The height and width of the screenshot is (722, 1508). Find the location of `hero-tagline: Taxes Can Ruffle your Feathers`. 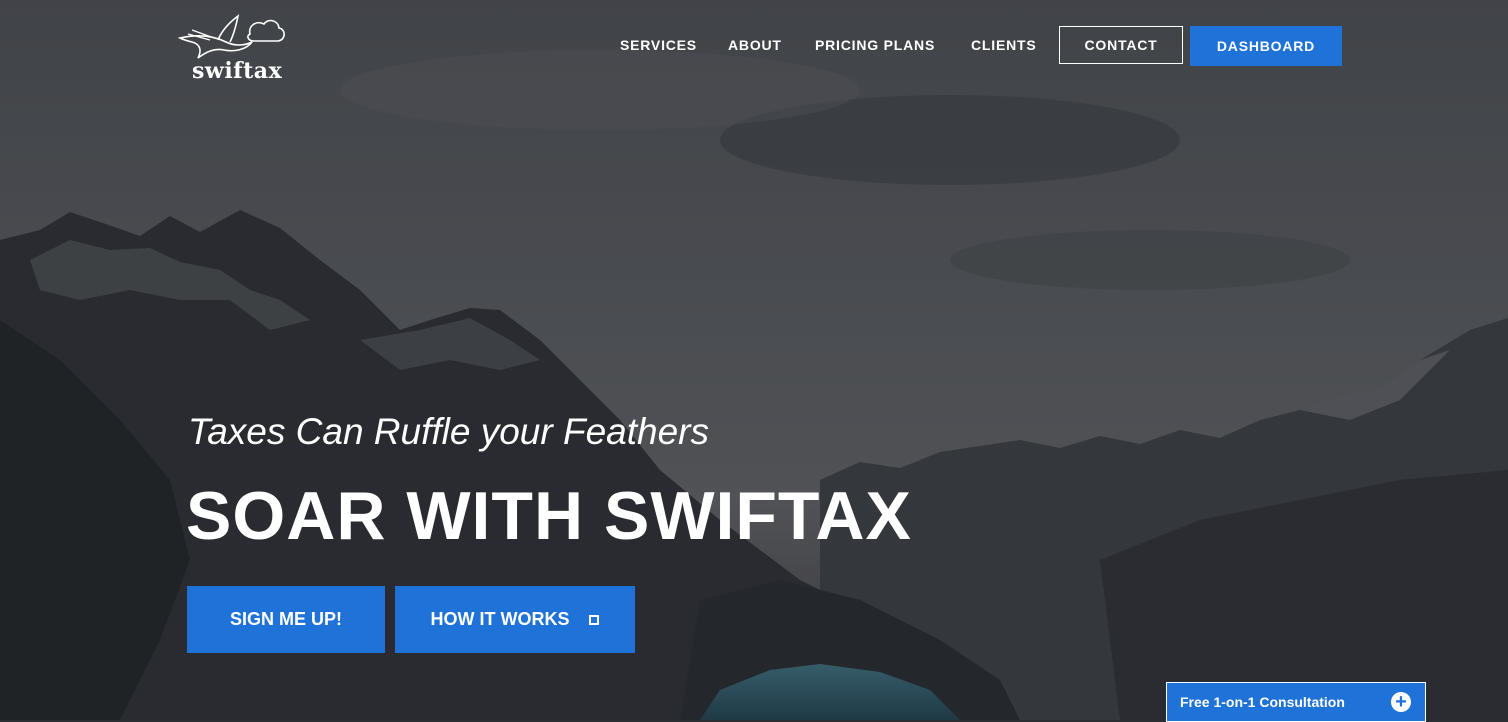

hero-tagline: Taxes Can Ruffle your Feathers is located at coordinates (448, 431).